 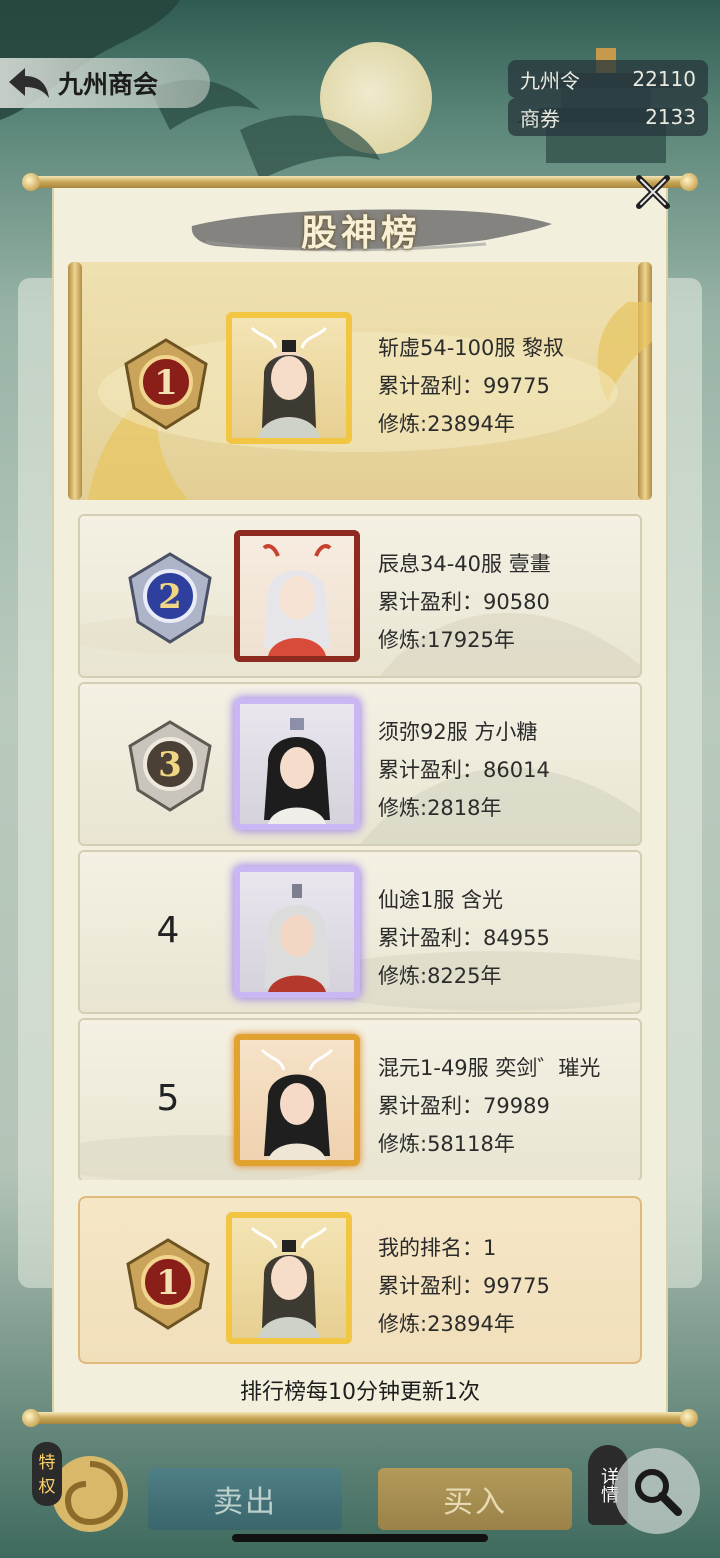 I want to click on my-cultivation: 修炼:23894年, so click(x=446, y=1324).